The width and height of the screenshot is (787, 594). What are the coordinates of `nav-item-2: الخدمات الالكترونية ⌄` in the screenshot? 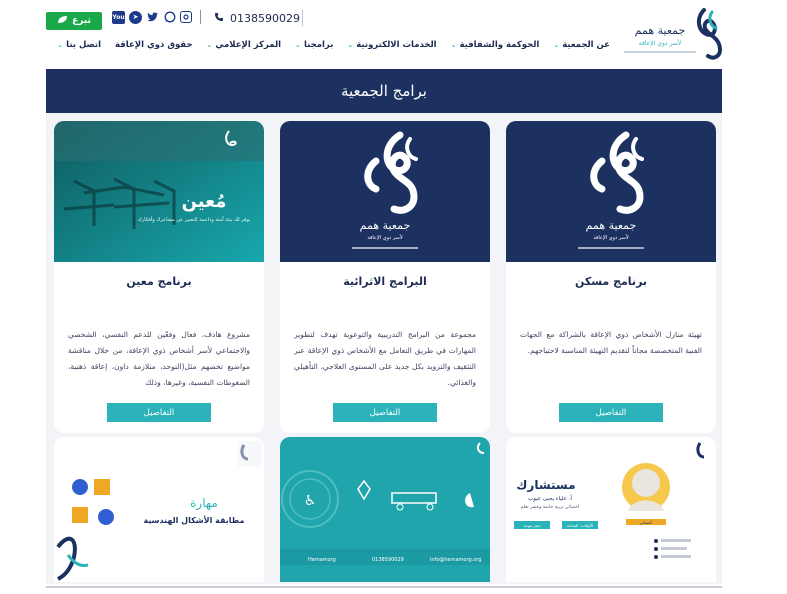 It's located at (391, 45).